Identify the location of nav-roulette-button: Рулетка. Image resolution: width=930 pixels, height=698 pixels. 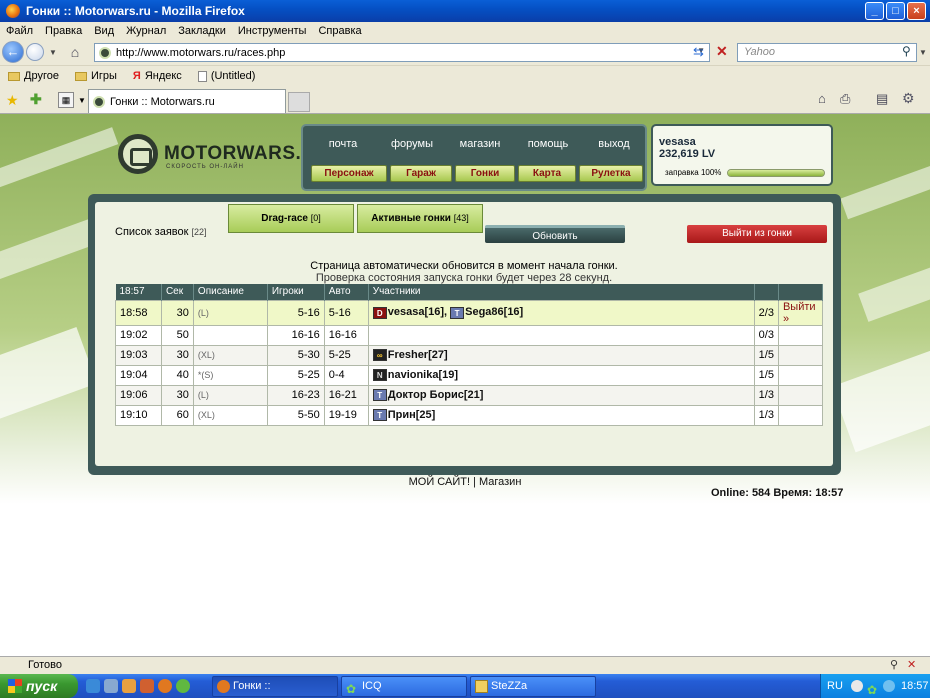
(611, 173).